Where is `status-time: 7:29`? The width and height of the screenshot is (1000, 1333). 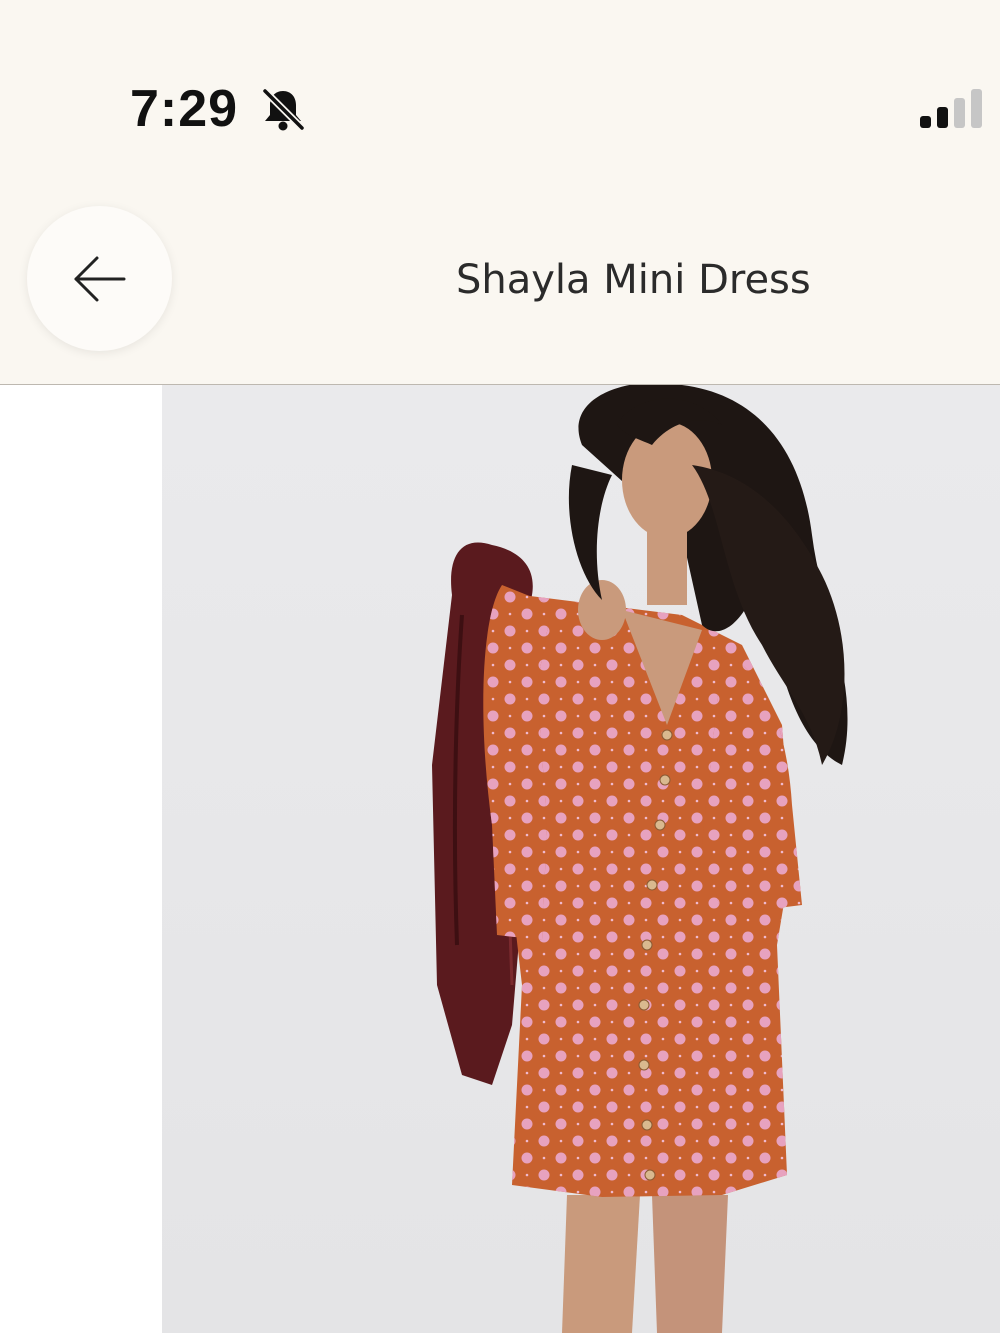
status-time: 7:29 is located at coordinates (184, 109).